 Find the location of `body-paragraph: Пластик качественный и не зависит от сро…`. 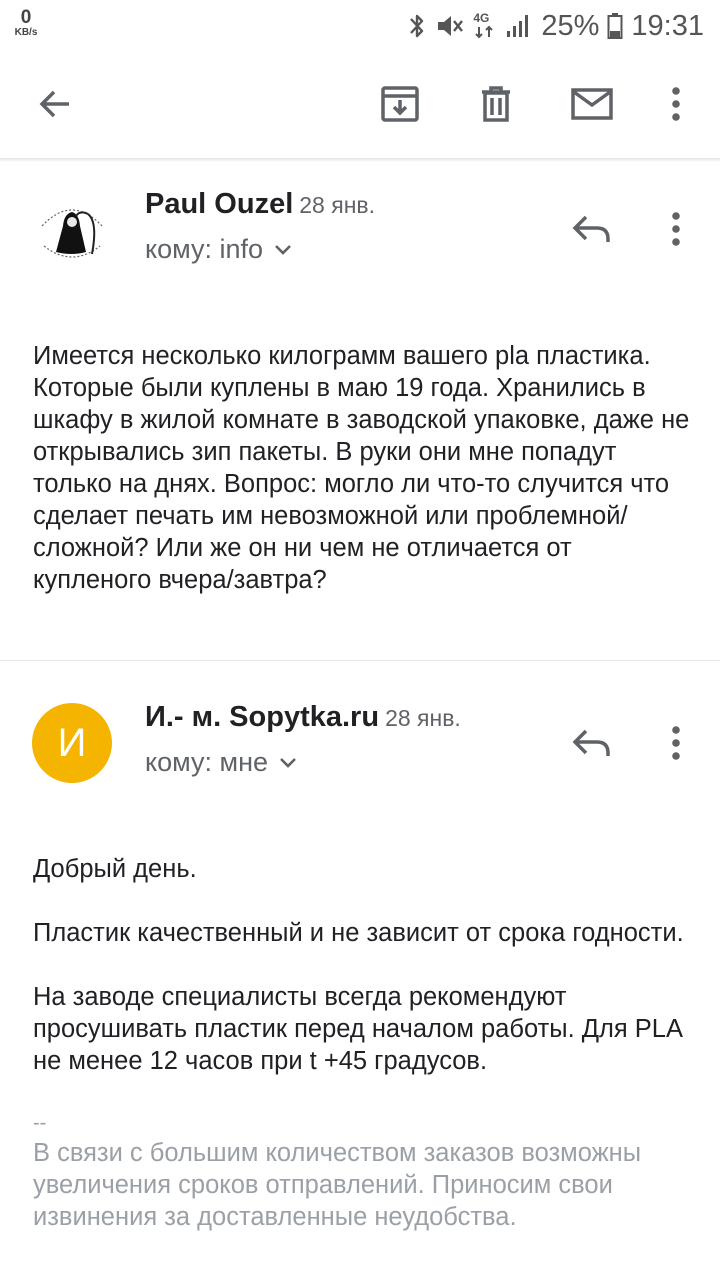

body-paragraph: Пластик качественный и не зависит от сро… is located at coordinates (358, 933).